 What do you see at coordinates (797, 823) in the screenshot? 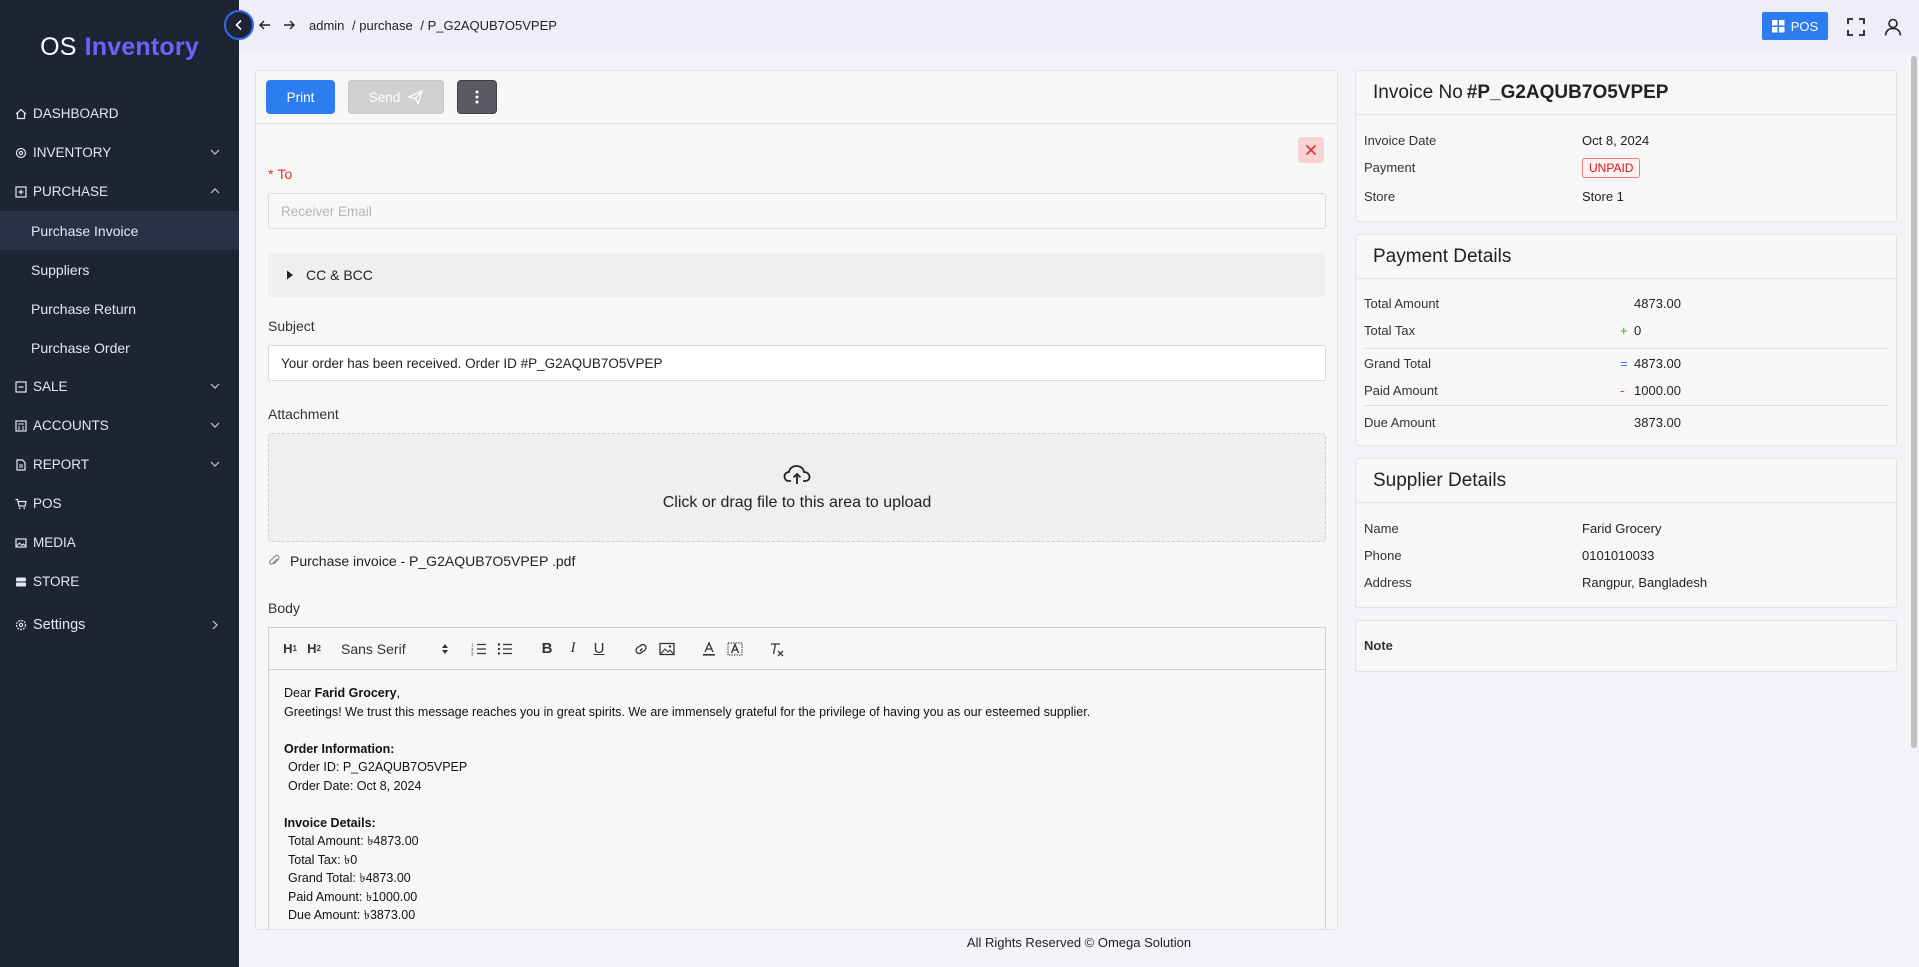
I see `body-heading: Invoice Details:` at bounding box center [797, 823].